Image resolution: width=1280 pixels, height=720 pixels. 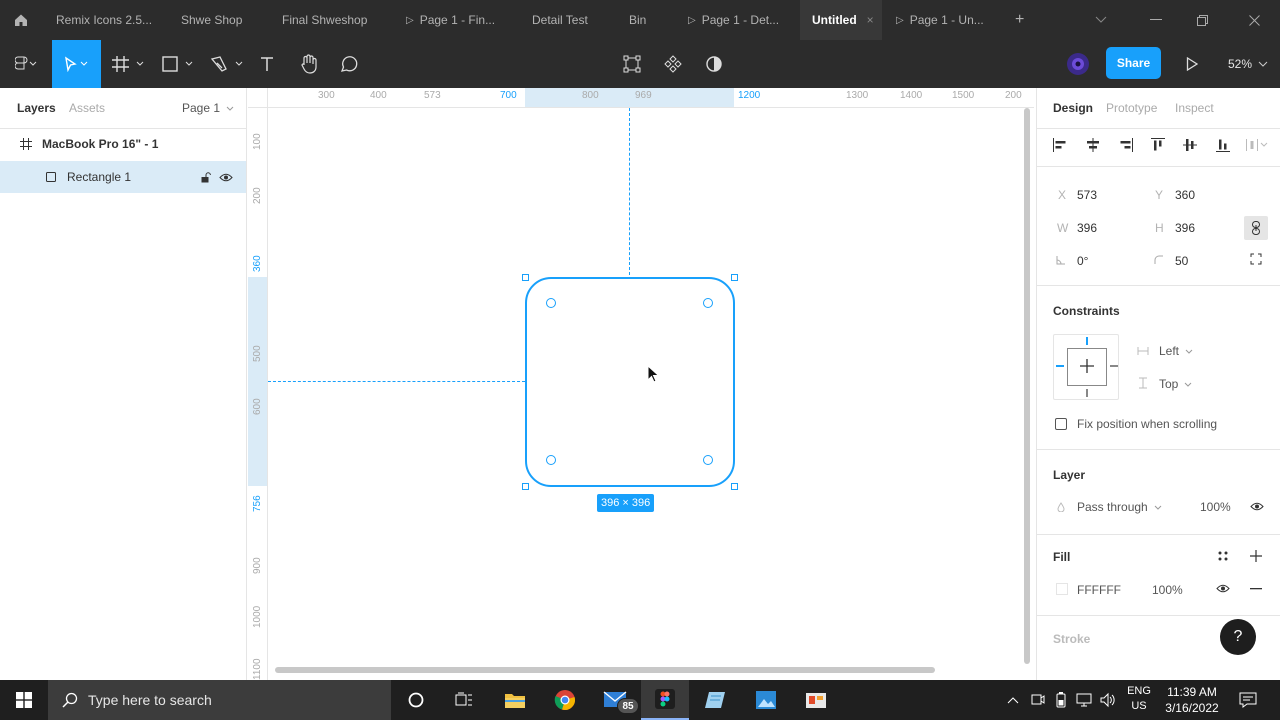 I want to click on align-right-icon, so click(x=1126, y=145).